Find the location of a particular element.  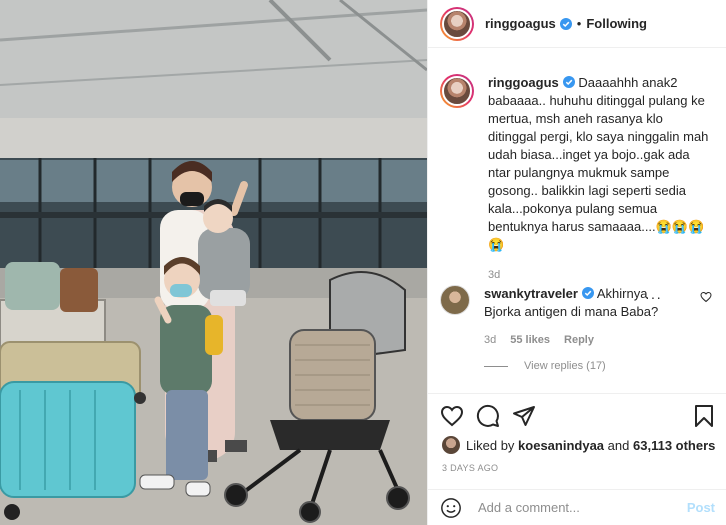

post-header: ringgoagus • Following is located at coordinates (577, 24).